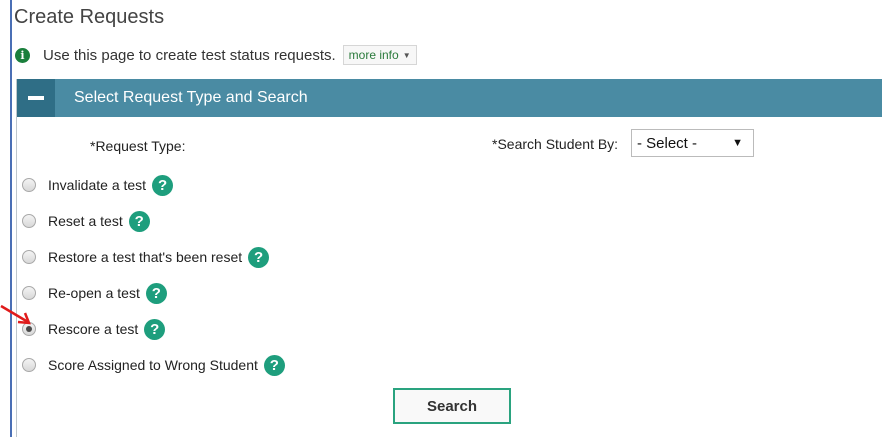 The width and height of the screenshot is (882, 437). I want to click on option-label: Invalidate a test, so click(97, 185).